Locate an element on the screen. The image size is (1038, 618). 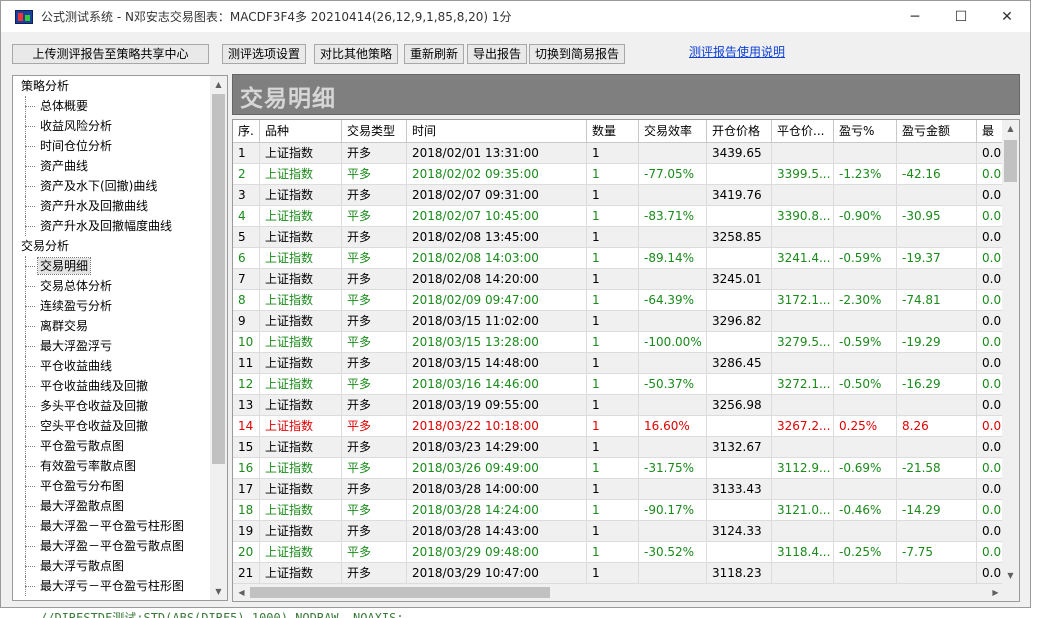
column-header: 盈亏% is located at coordinates (865, 131).